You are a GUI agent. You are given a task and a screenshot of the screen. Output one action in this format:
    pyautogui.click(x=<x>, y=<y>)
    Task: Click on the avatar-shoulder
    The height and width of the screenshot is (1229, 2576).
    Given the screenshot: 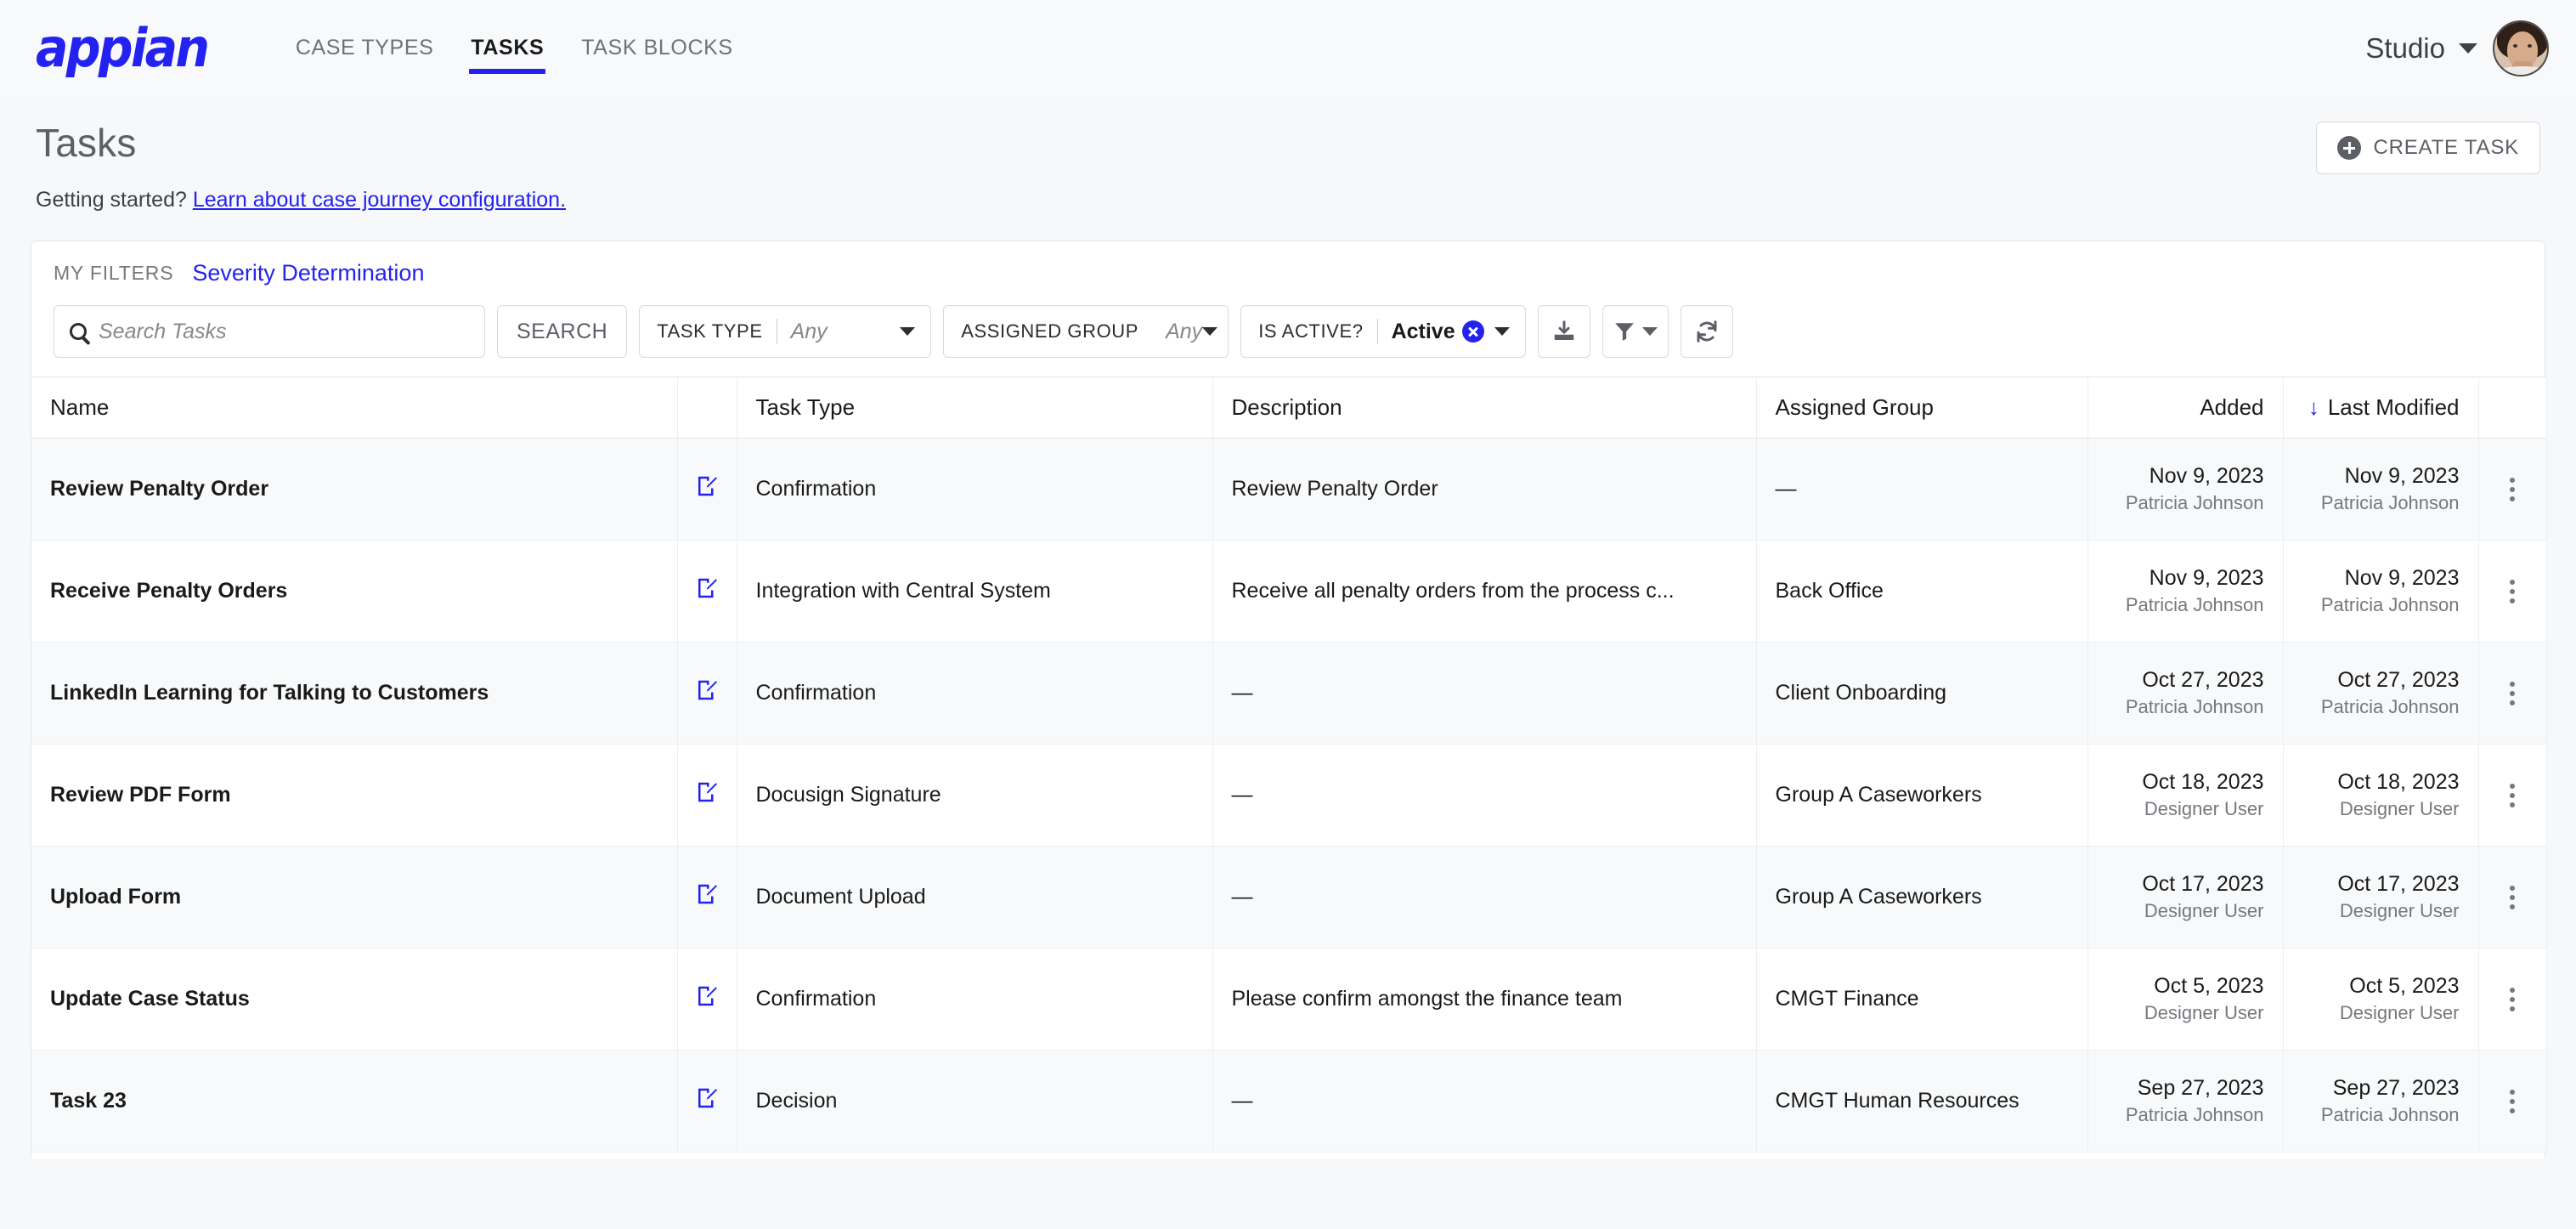 What is the action you would take?
    pyautogui.click(x=2522, y=70)
    